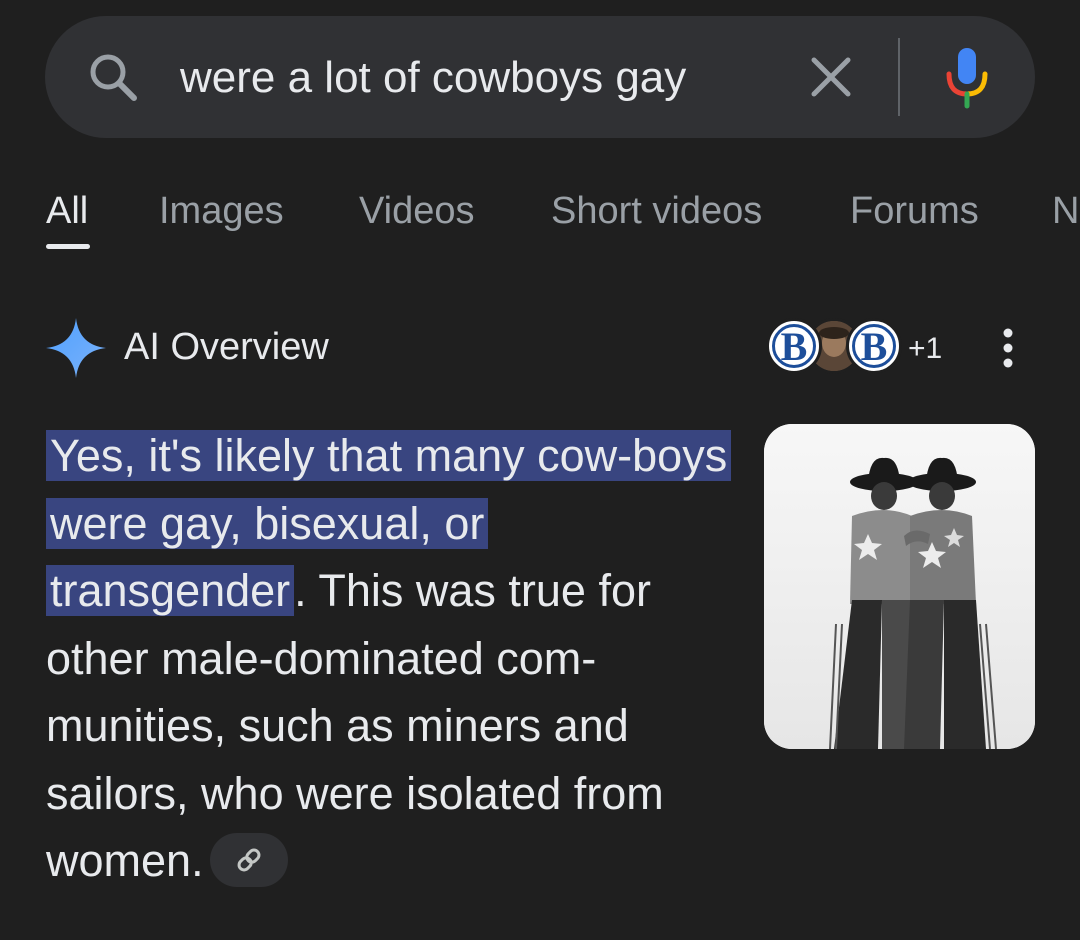 Image resolution: width=1080 pixels, height=940 pixels. I want to click on search-tabs: All Images Videos Short videos Forums N, so click(540, 220).